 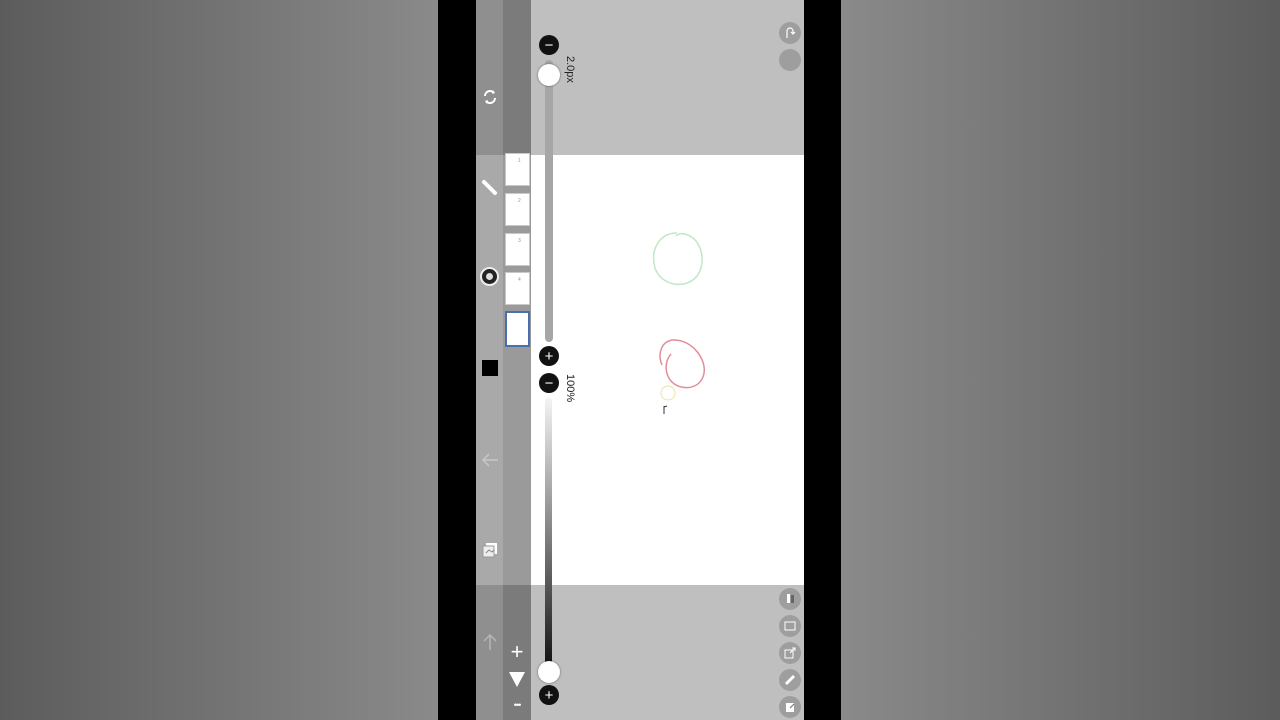 I want to click on opacity-minus-button: −, so click(x=549, y=383).